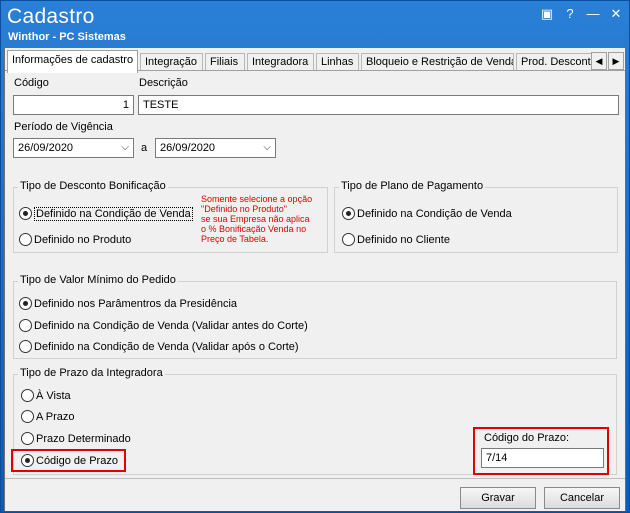 This screenshot has width=630, height=513. What do you see at coordinates (63, 127) in the screenshot?
I see `periodo-vigencia-label: Período de Vigência` at bounding box center [63, 127].